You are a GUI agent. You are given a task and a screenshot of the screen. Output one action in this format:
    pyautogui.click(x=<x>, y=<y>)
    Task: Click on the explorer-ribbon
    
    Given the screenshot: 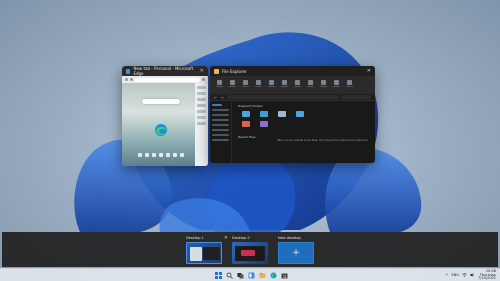 What is the action you would take?
    pyautogui.click(x=292, y=85)
    